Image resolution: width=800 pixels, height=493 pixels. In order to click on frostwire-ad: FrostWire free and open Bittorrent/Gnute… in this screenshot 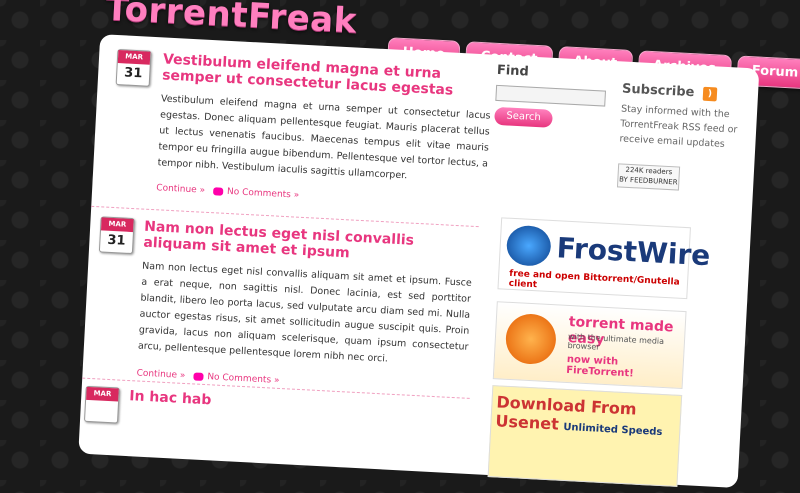, I will do `click(604, 258)`.